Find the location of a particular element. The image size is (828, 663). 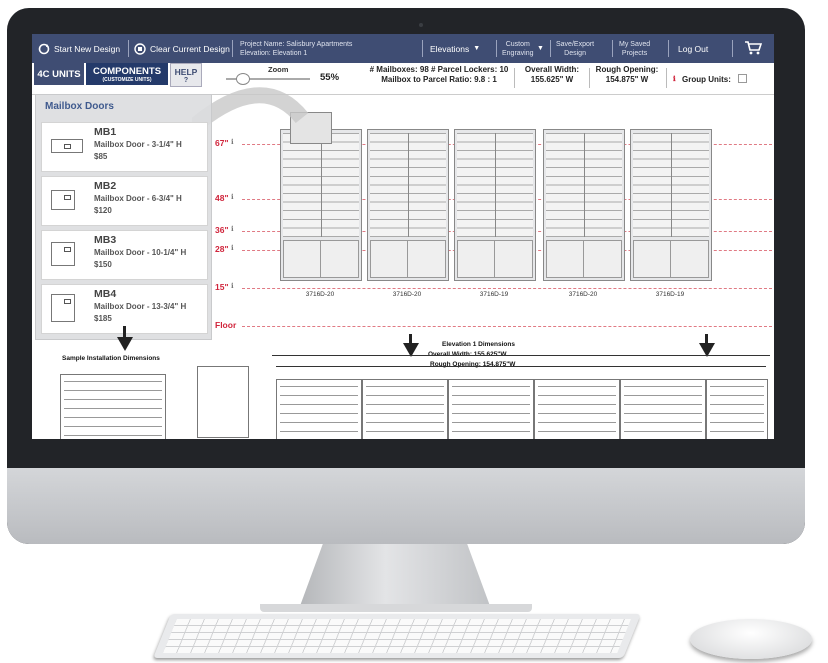

height-15: 15" is located at coordinates (222, 287).